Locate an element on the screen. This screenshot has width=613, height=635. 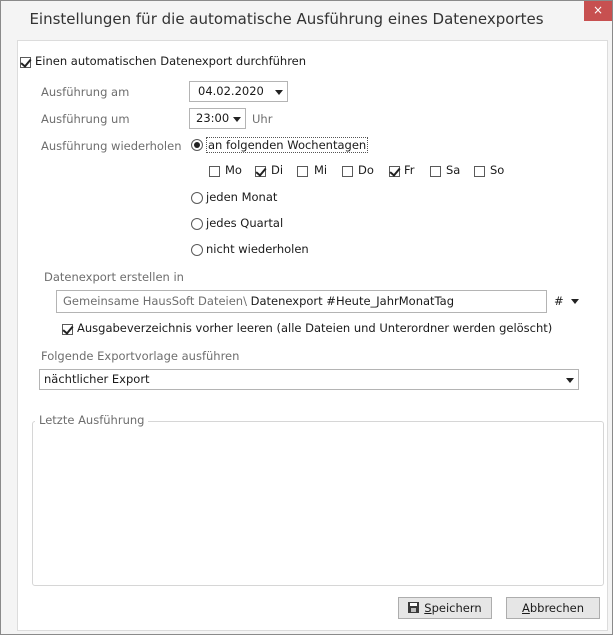
weekday-mo-checkbox is located at coordinates (214, 171).